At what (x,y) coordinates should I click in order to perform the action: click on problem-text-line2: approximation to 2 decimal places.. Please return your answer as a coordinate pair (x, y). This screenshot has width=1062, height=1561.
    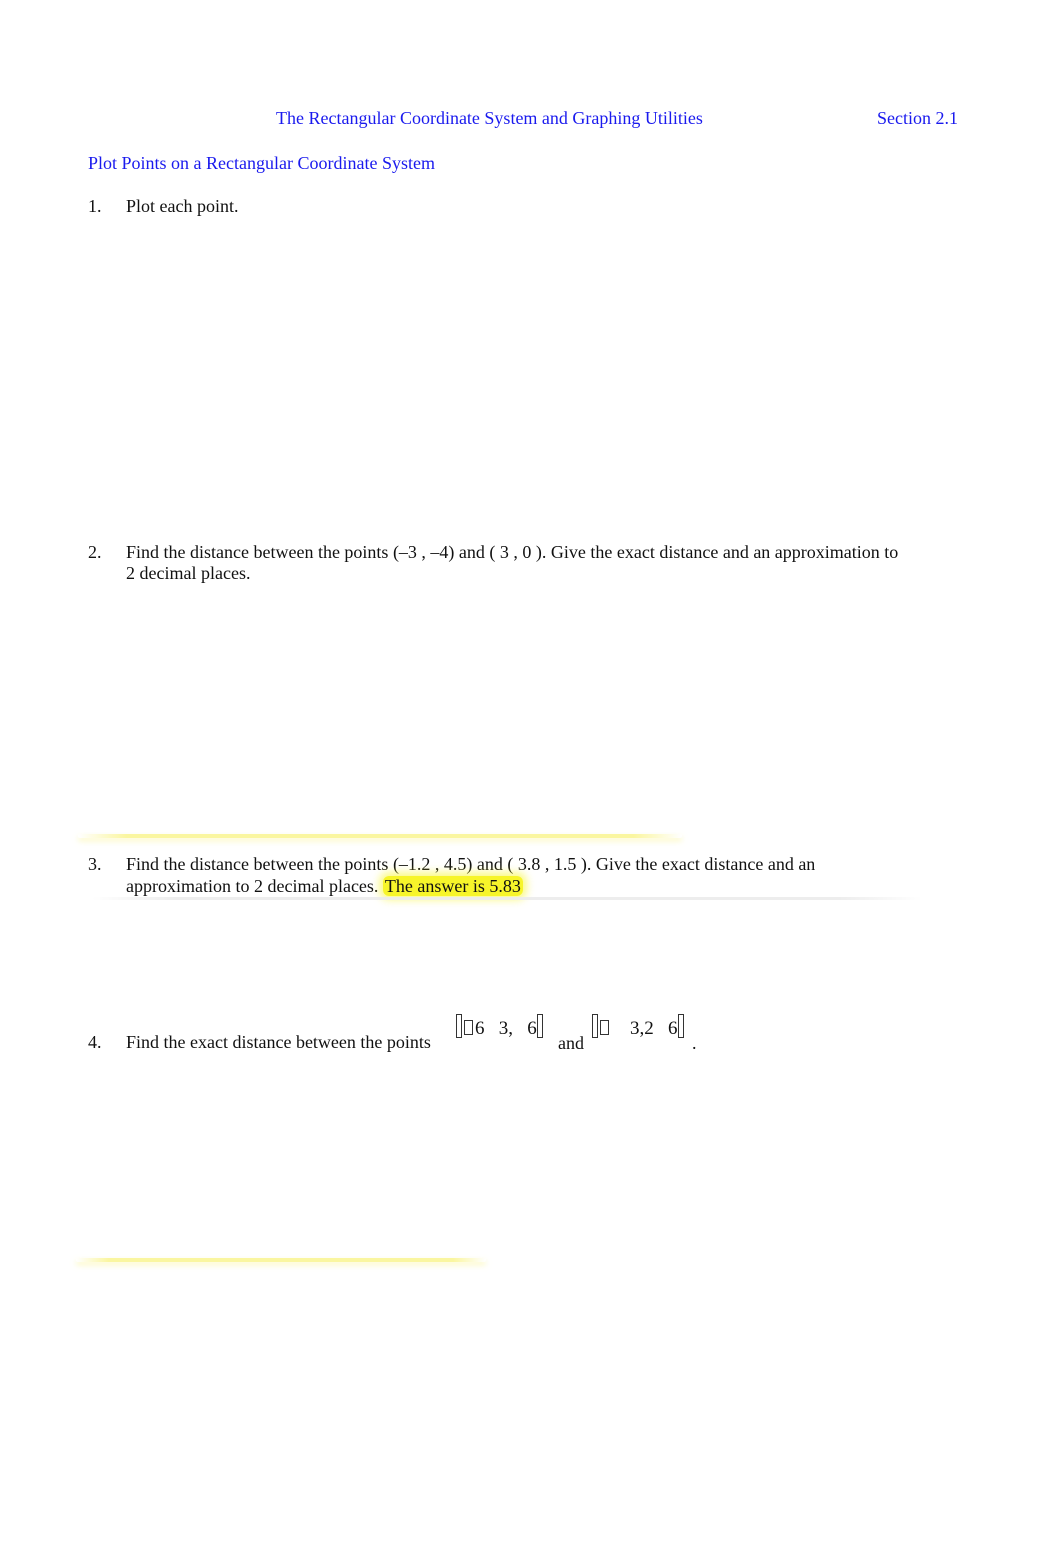
    Looking at the image, I should click on (254, 886).